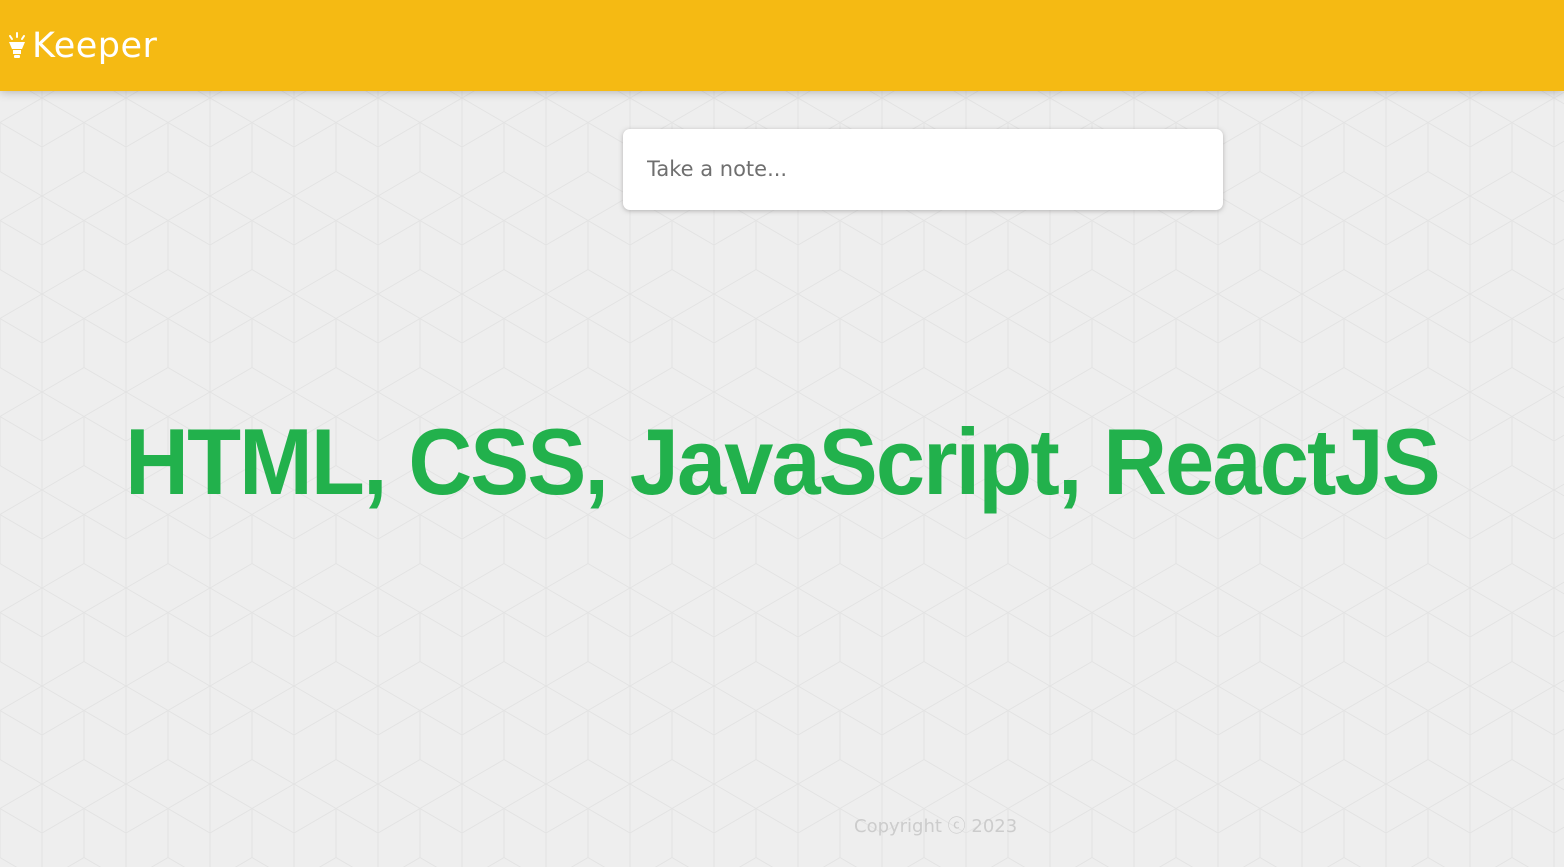 This screenshot has width=1564, height=867. I want to click on app-header: Keeper, so click(782, 45).